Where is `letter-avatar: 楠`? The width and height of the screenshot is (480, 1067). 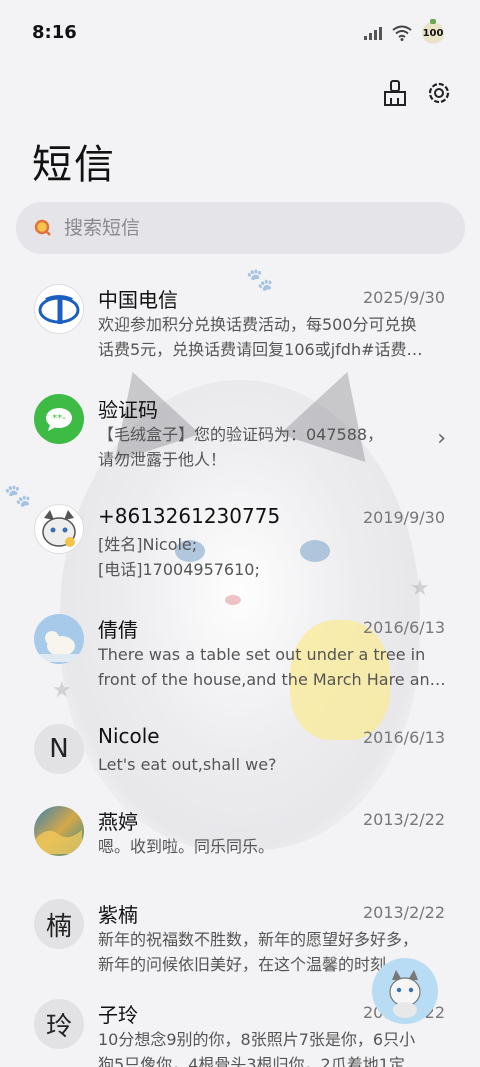 letter-avatar: 楠 is located at coordinates (59, 924).